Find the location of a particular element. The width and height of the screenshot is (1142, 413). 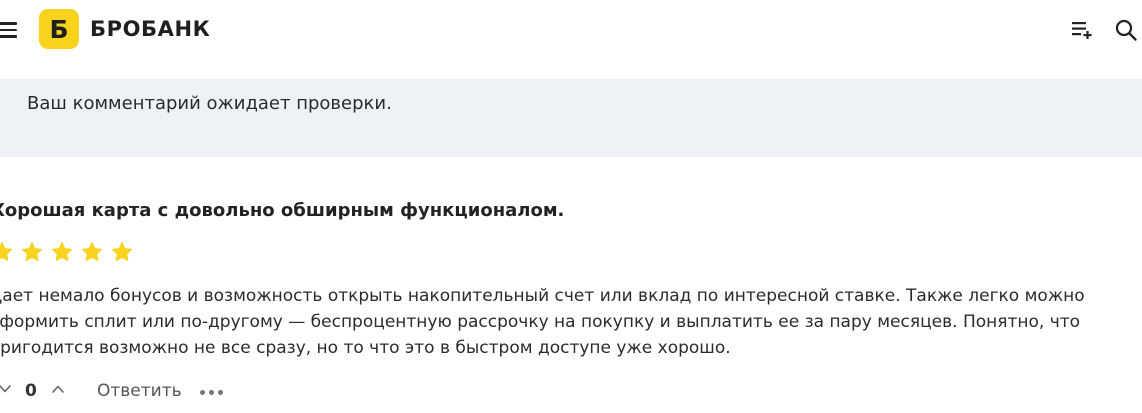

more-options-icon is located at coordinates (214, 394).